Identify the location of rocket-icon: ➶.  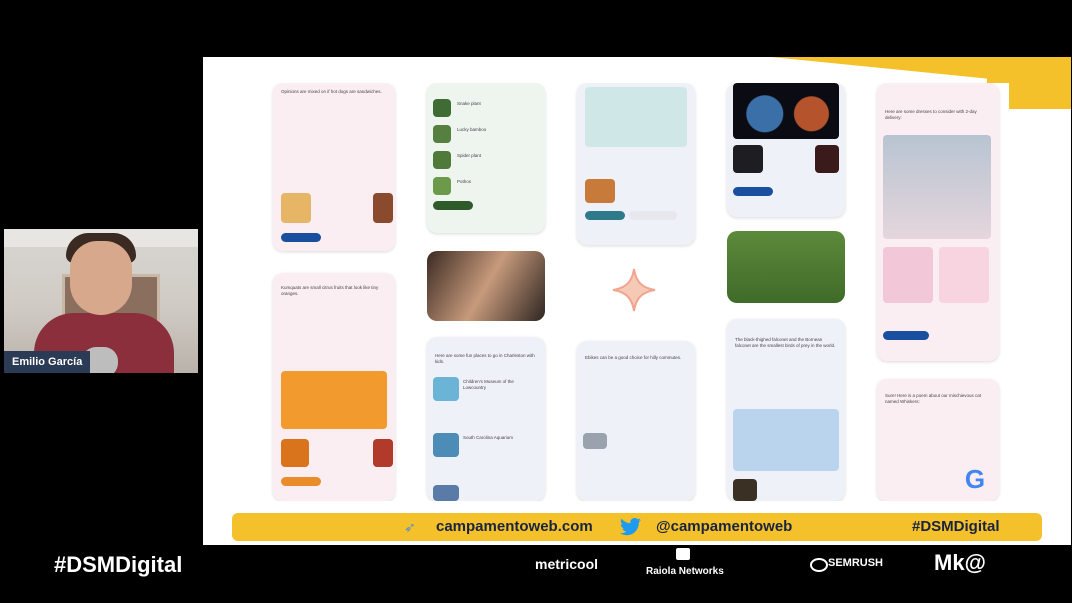
(410, 527).